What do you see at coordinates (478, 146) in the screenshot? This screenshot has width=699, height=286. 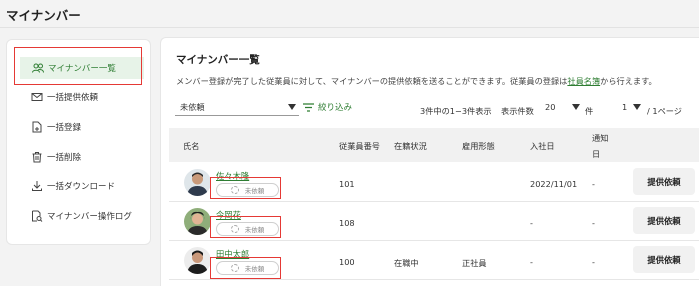 I see `header-employment-type: 雇用形態` at bounding box center [478, 146].